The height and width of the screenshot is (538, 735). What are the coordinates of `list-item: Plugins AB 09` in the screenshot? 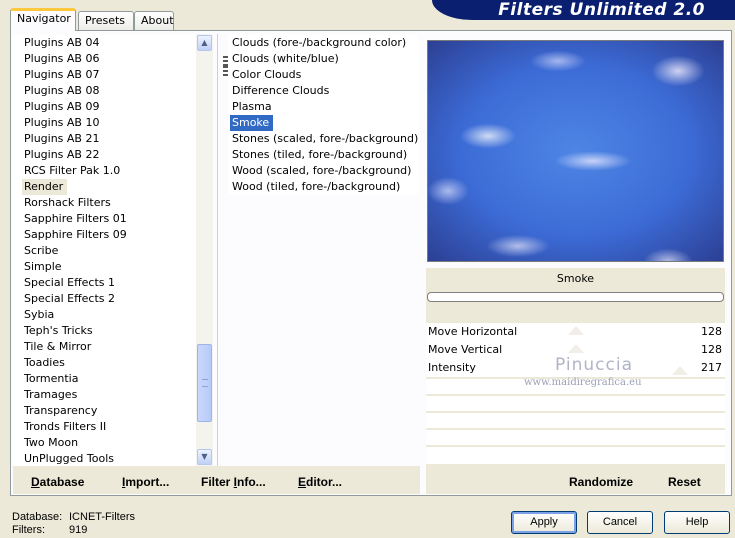 It's located at (109, 107).